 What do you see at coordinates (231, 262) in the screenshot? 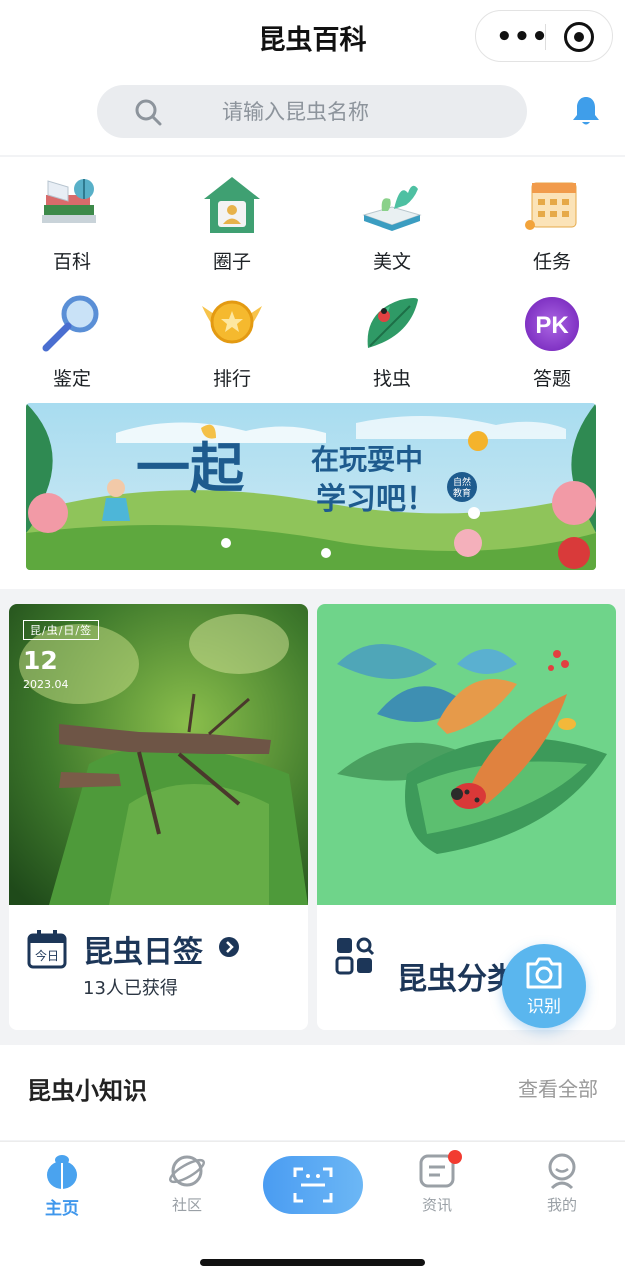
I see `grid-label: 圈子` at bounding box center [231, 262].